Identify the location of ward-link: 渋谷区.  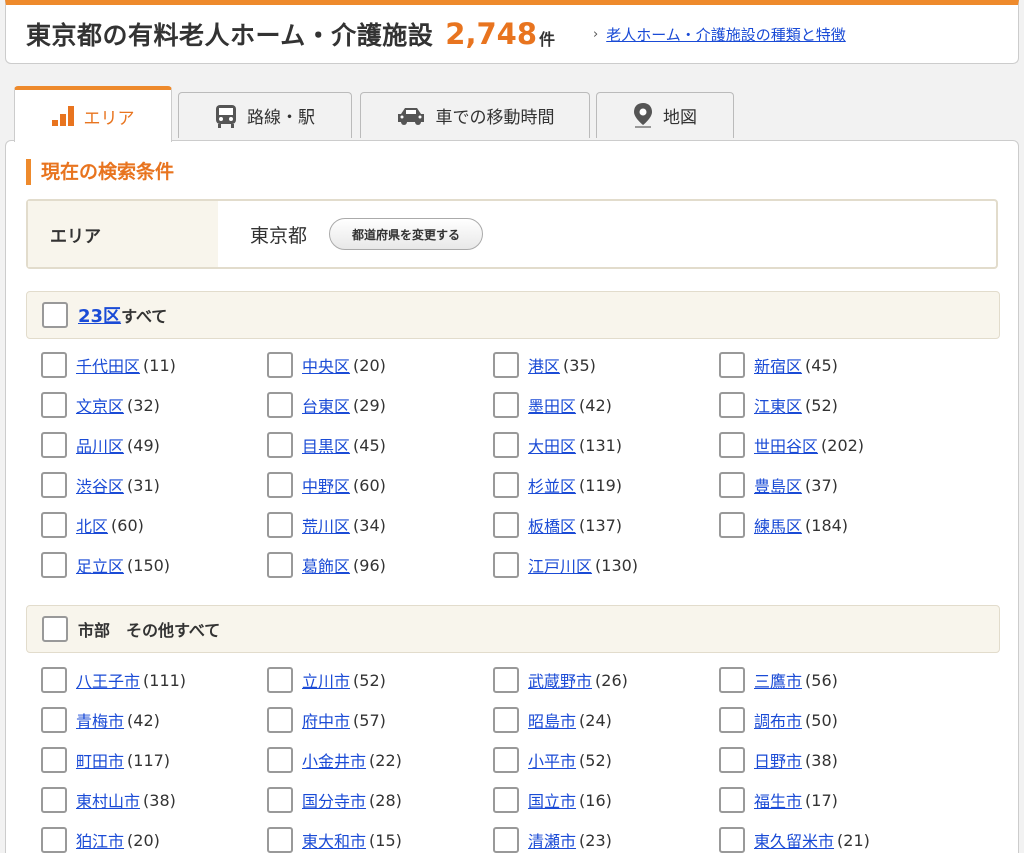
(100, 485).